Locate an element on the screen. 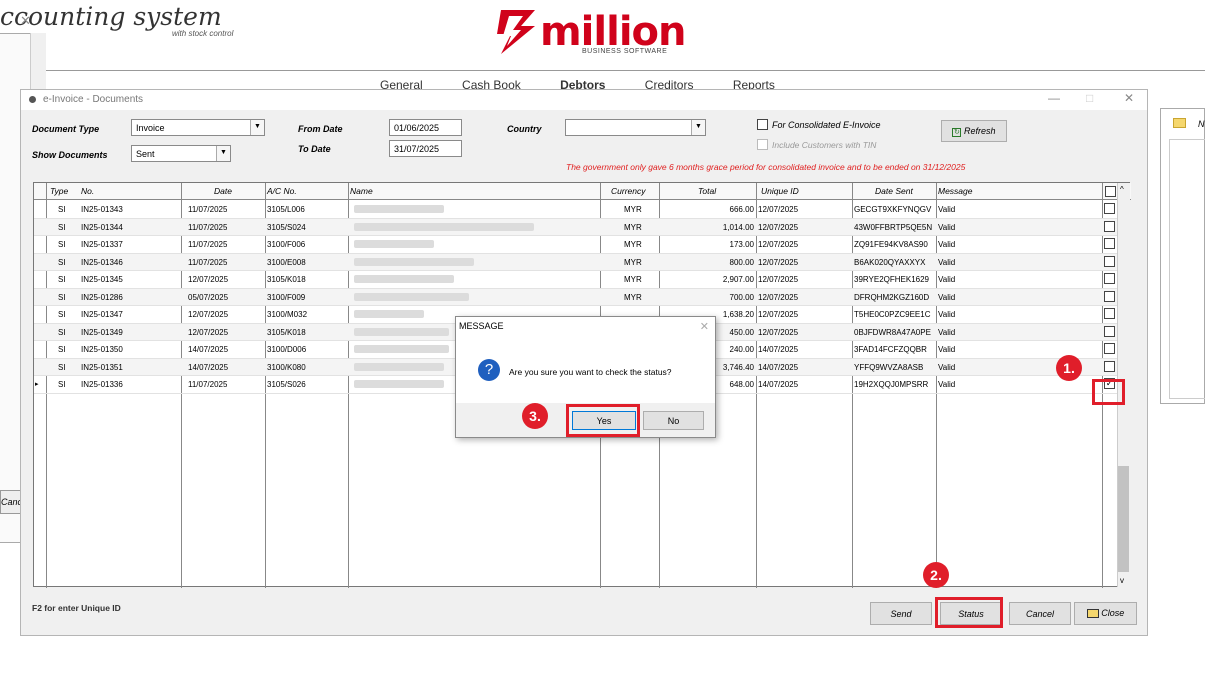  minimize-icon: — is located at coordinates (1054, 98).